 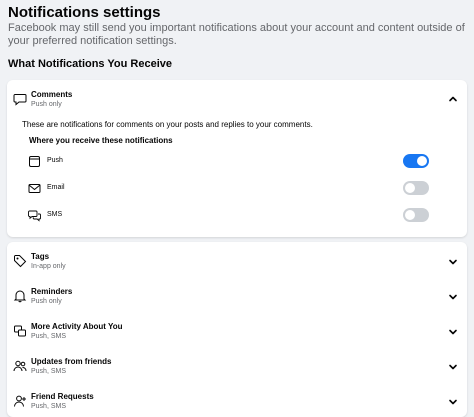 What do you see at coordinates (237, 261) in the screenshot?
I see `category-row-tags: Tags In-app only` at bounding box center [237, 261].